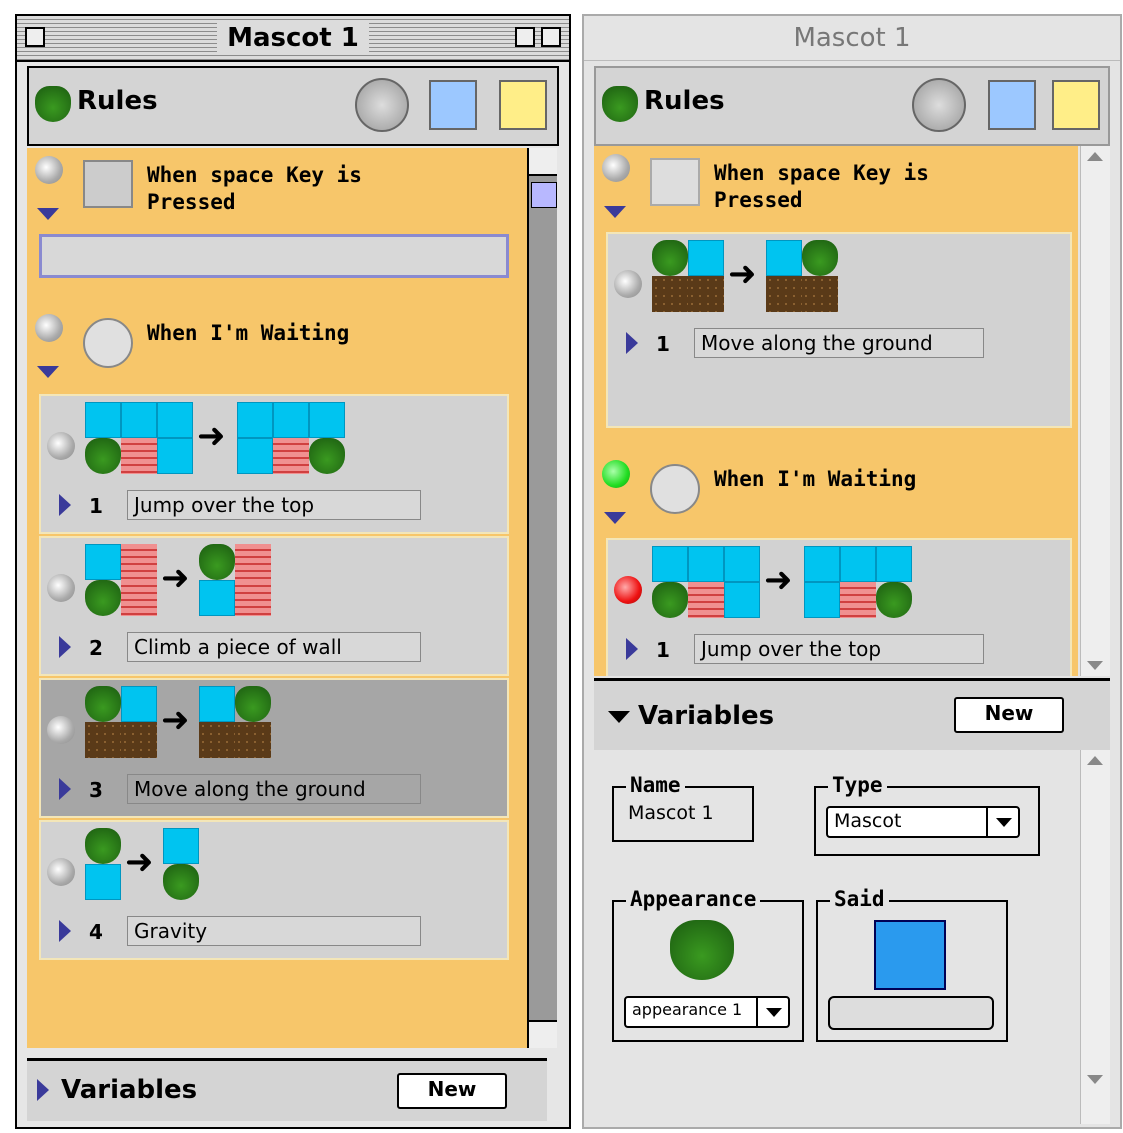 This screenshot has width=1123, height=1133. Describe the element at coordinates (96, 648) in the screenshot. I see `rule-number: 2` at that location.